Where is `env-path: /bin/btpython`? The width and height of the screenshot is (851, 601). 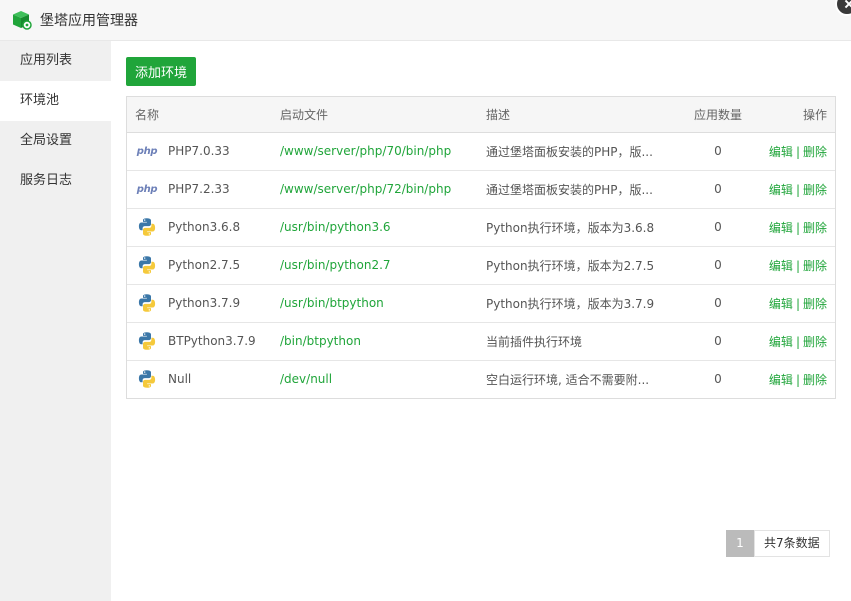 env-path: /bin/btpython is located at coordinates (320, 341).